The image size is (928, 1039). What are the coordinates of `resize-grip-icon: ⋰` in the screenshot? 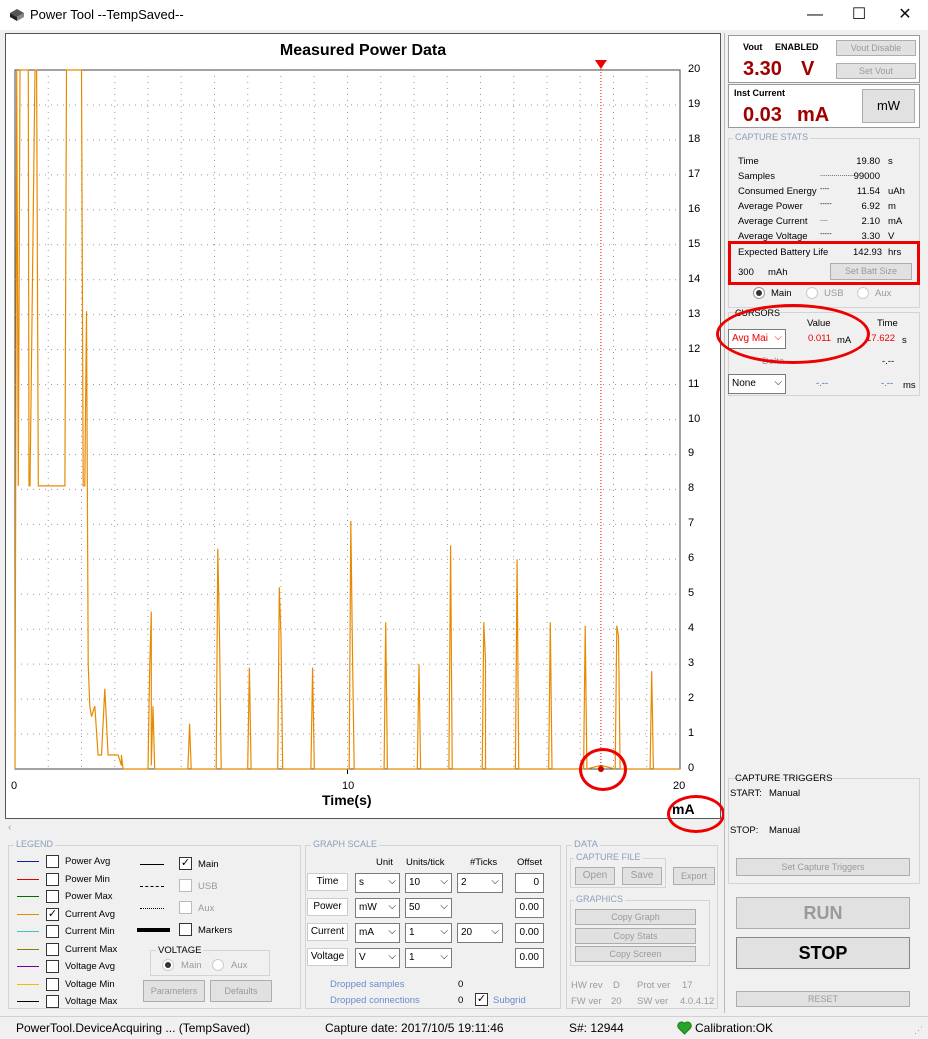 It's located at (918, 1030).